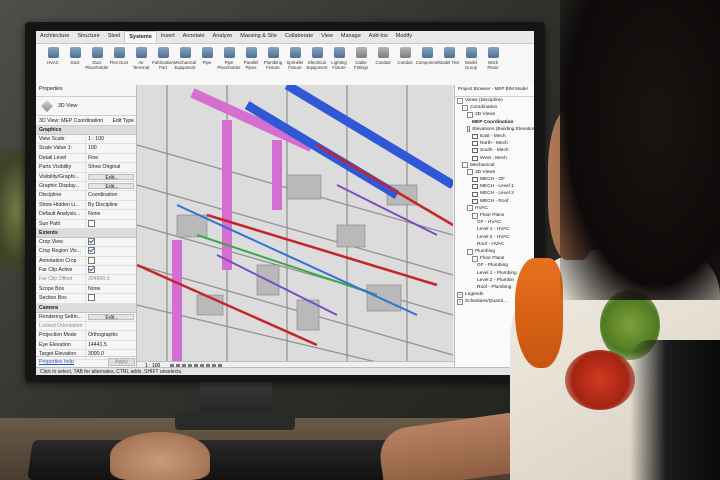 The width and height of the screenshot is (720, 480). I want to click on ribbon-tab: Architecture, so click(54, 37).